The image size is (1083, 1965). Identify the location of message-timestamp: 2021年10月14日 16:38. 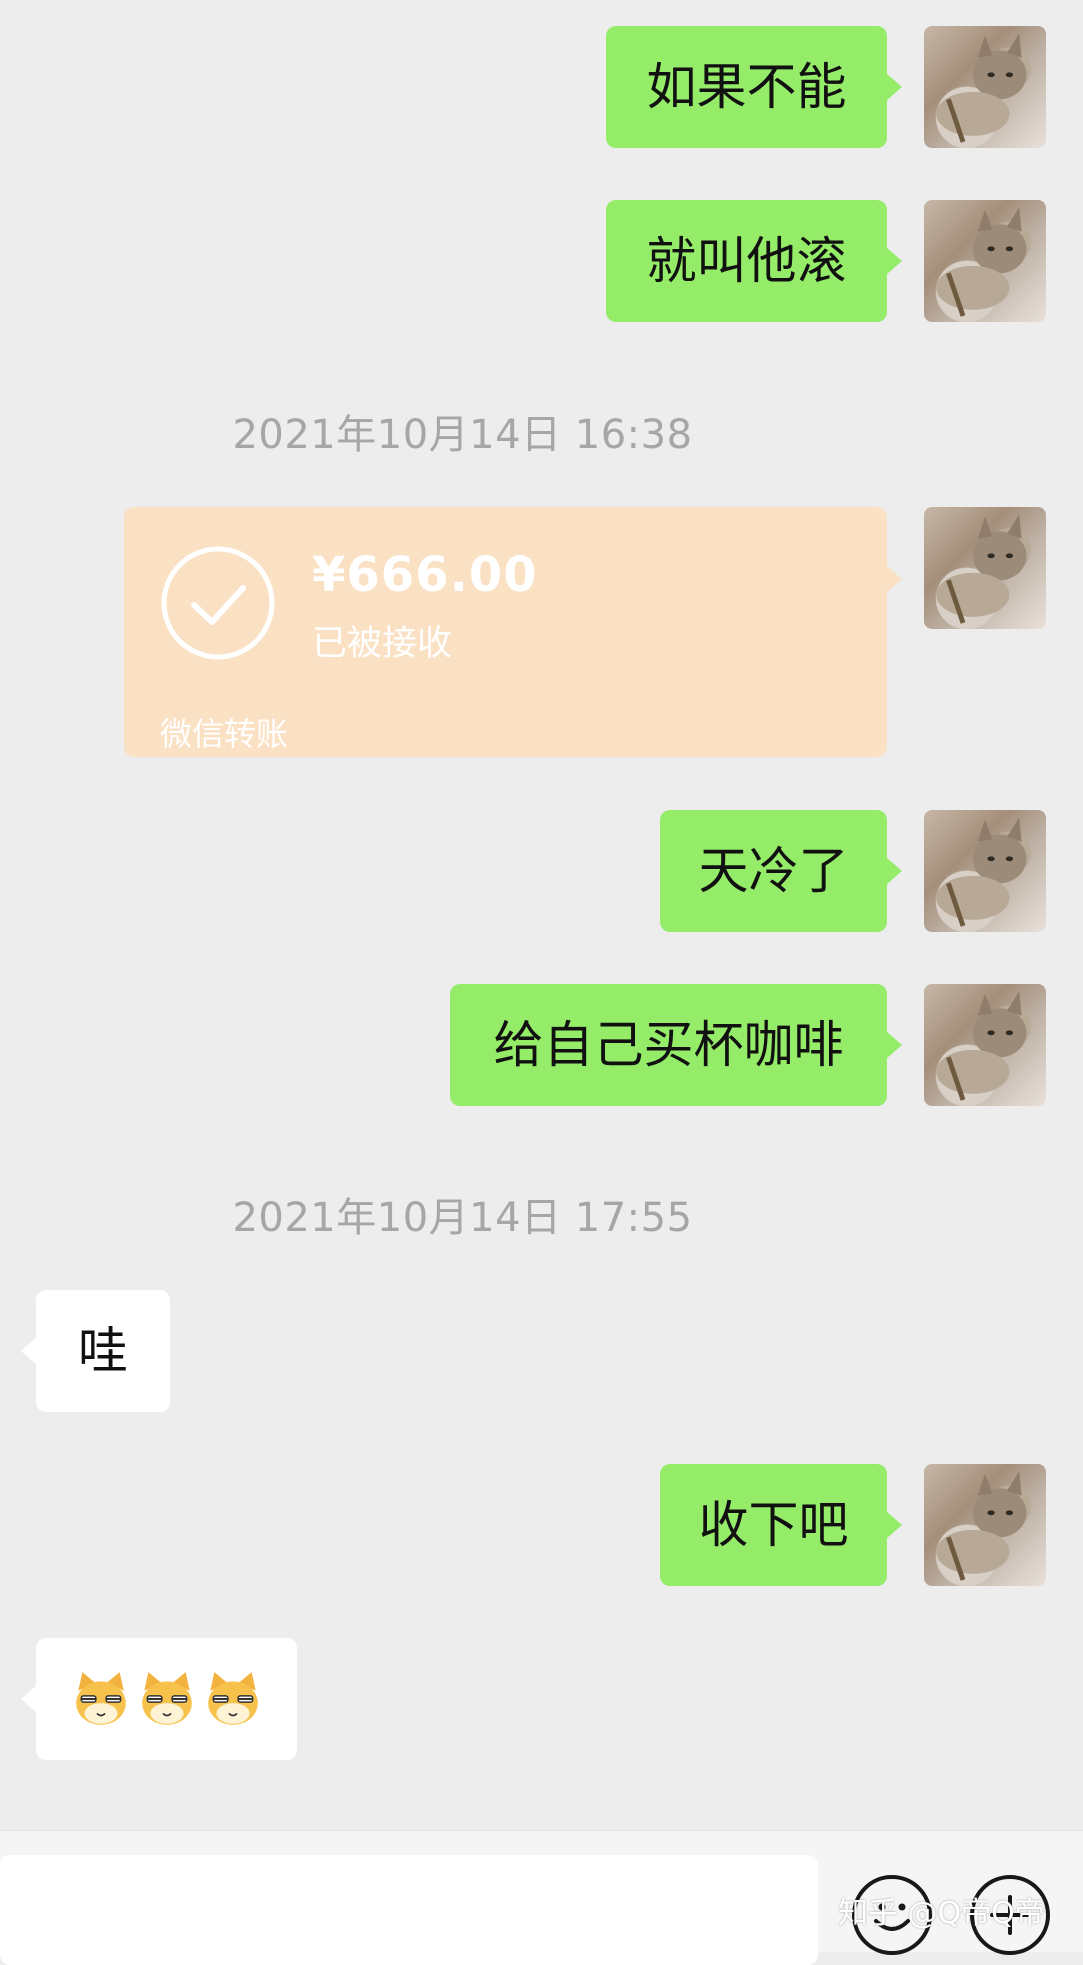
(462, 435).